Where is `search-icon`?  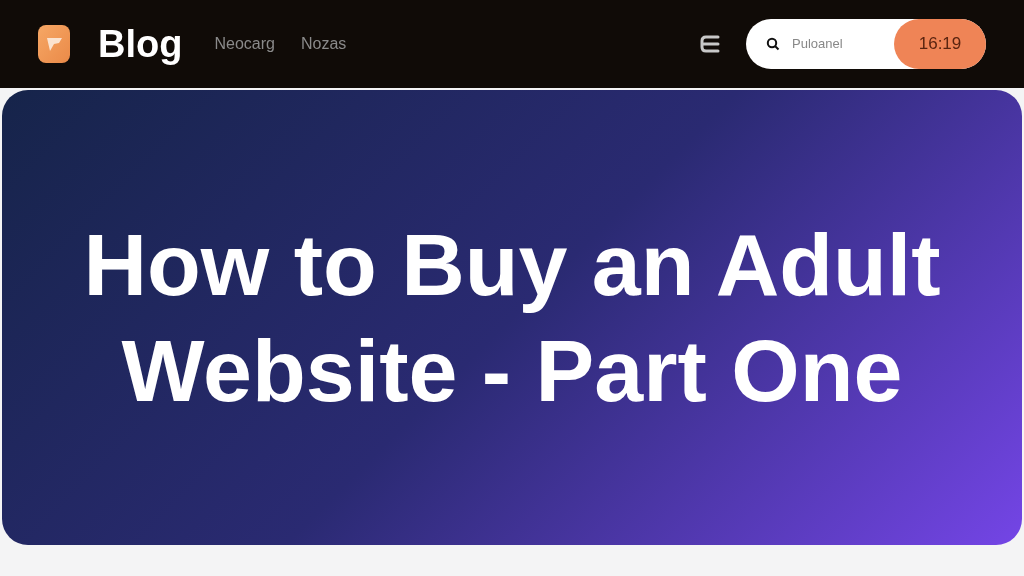 search-icon is located at coordinates (773, 44).